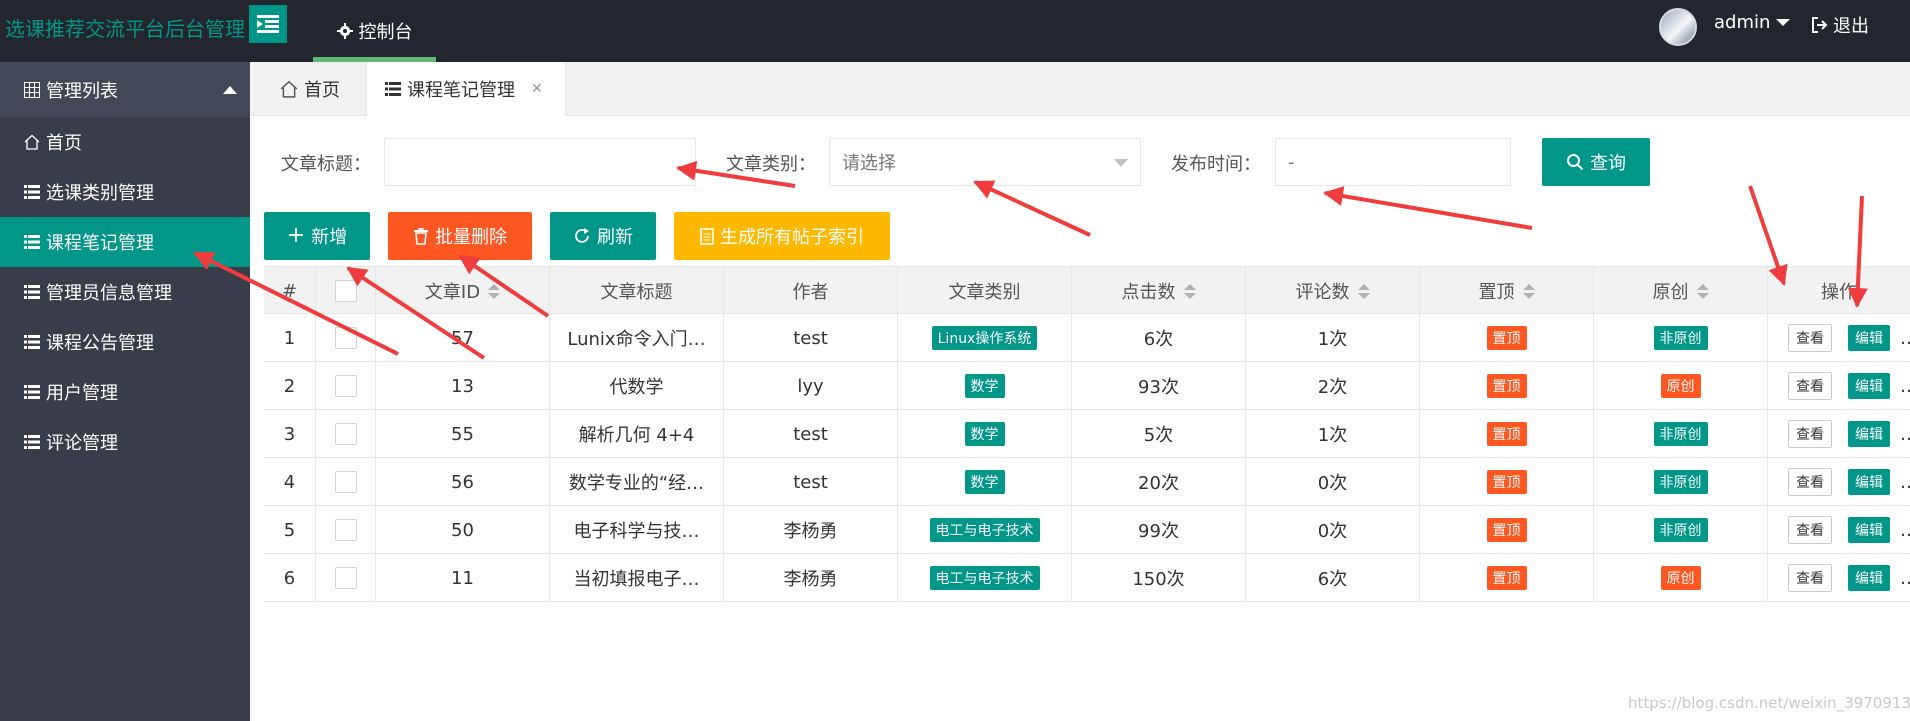 This screenshot has height=721, width=1910. What do you see at coordinates (1159, 482) in the screenshot?
I see `row-clicks: 20次` at bounding box center [1159, 482].